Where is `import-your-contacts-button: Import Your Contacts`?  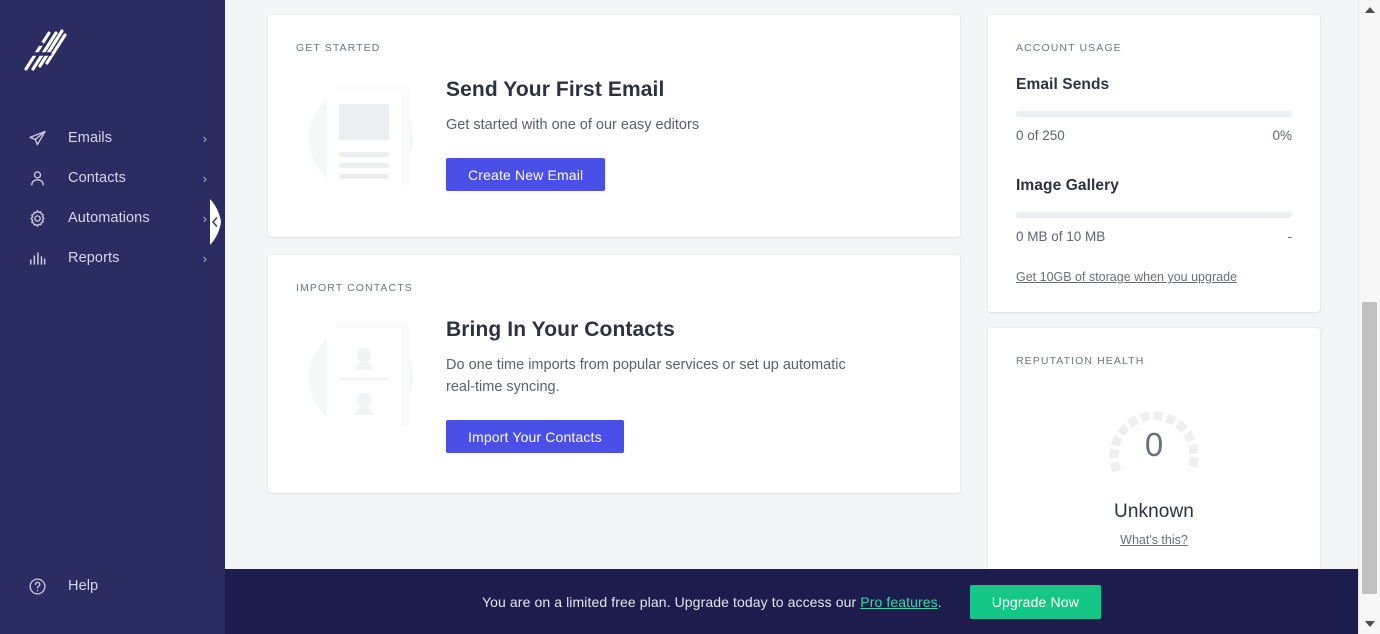 import-your-contacts-button: Import Your Contacts is located at coordinates (535, 436).